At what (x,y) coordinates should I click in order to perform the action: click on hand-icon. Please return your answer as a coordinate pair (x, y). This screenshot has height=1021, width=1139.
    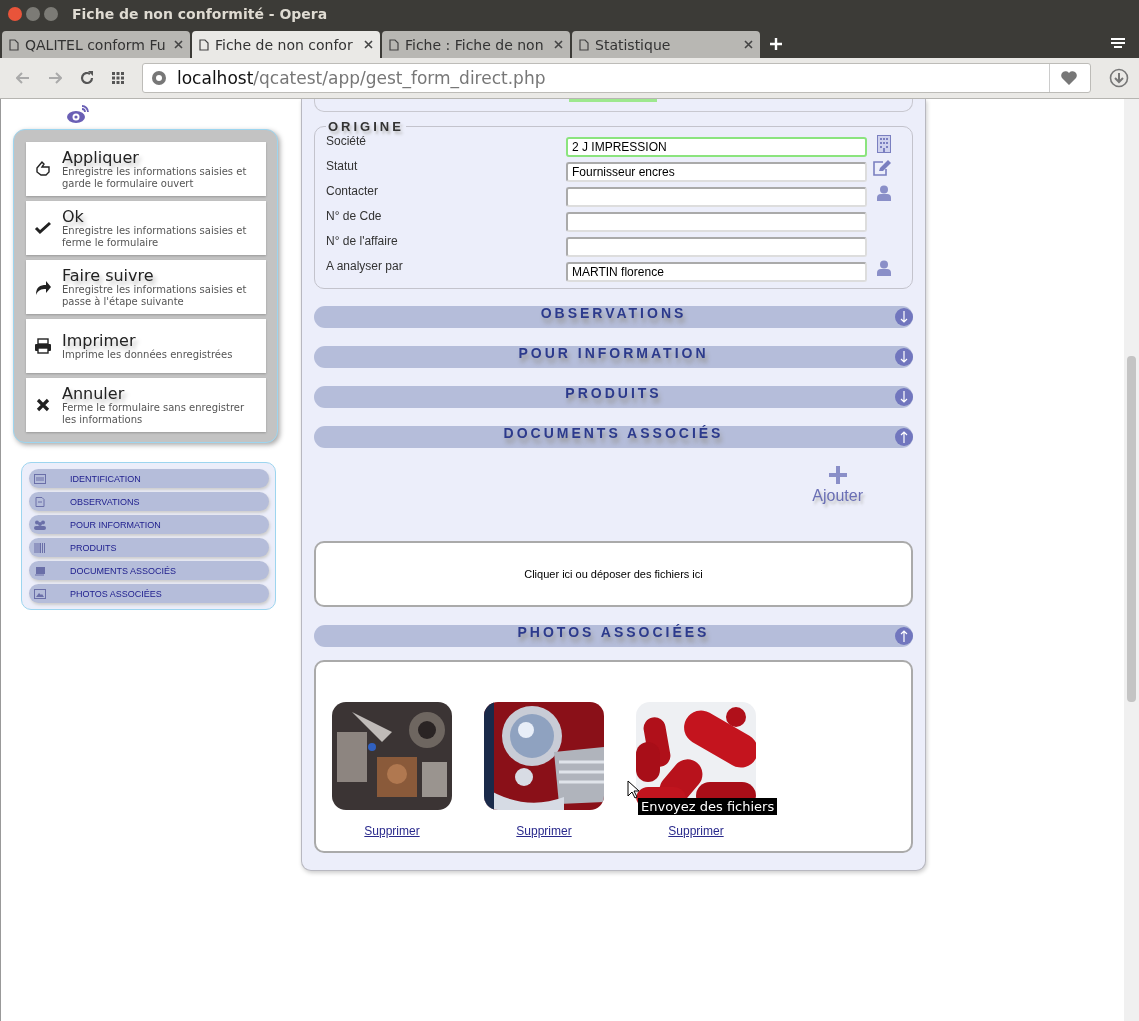
    Looking at the image, I should click on (43, 169).